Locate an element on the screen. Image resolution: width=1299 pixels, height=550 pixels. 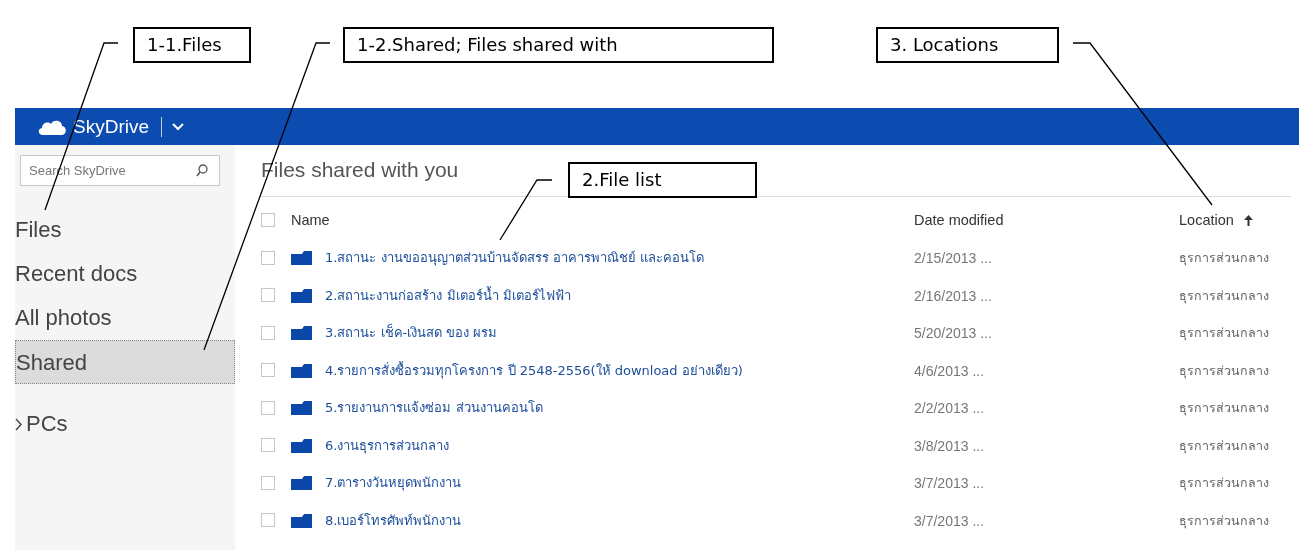
file-name: 2.สถานะงานก่อสร้าง มิเตอร์น้ำ มิเตอร์ไฟฟ้า is located at coordinates (448, 295).